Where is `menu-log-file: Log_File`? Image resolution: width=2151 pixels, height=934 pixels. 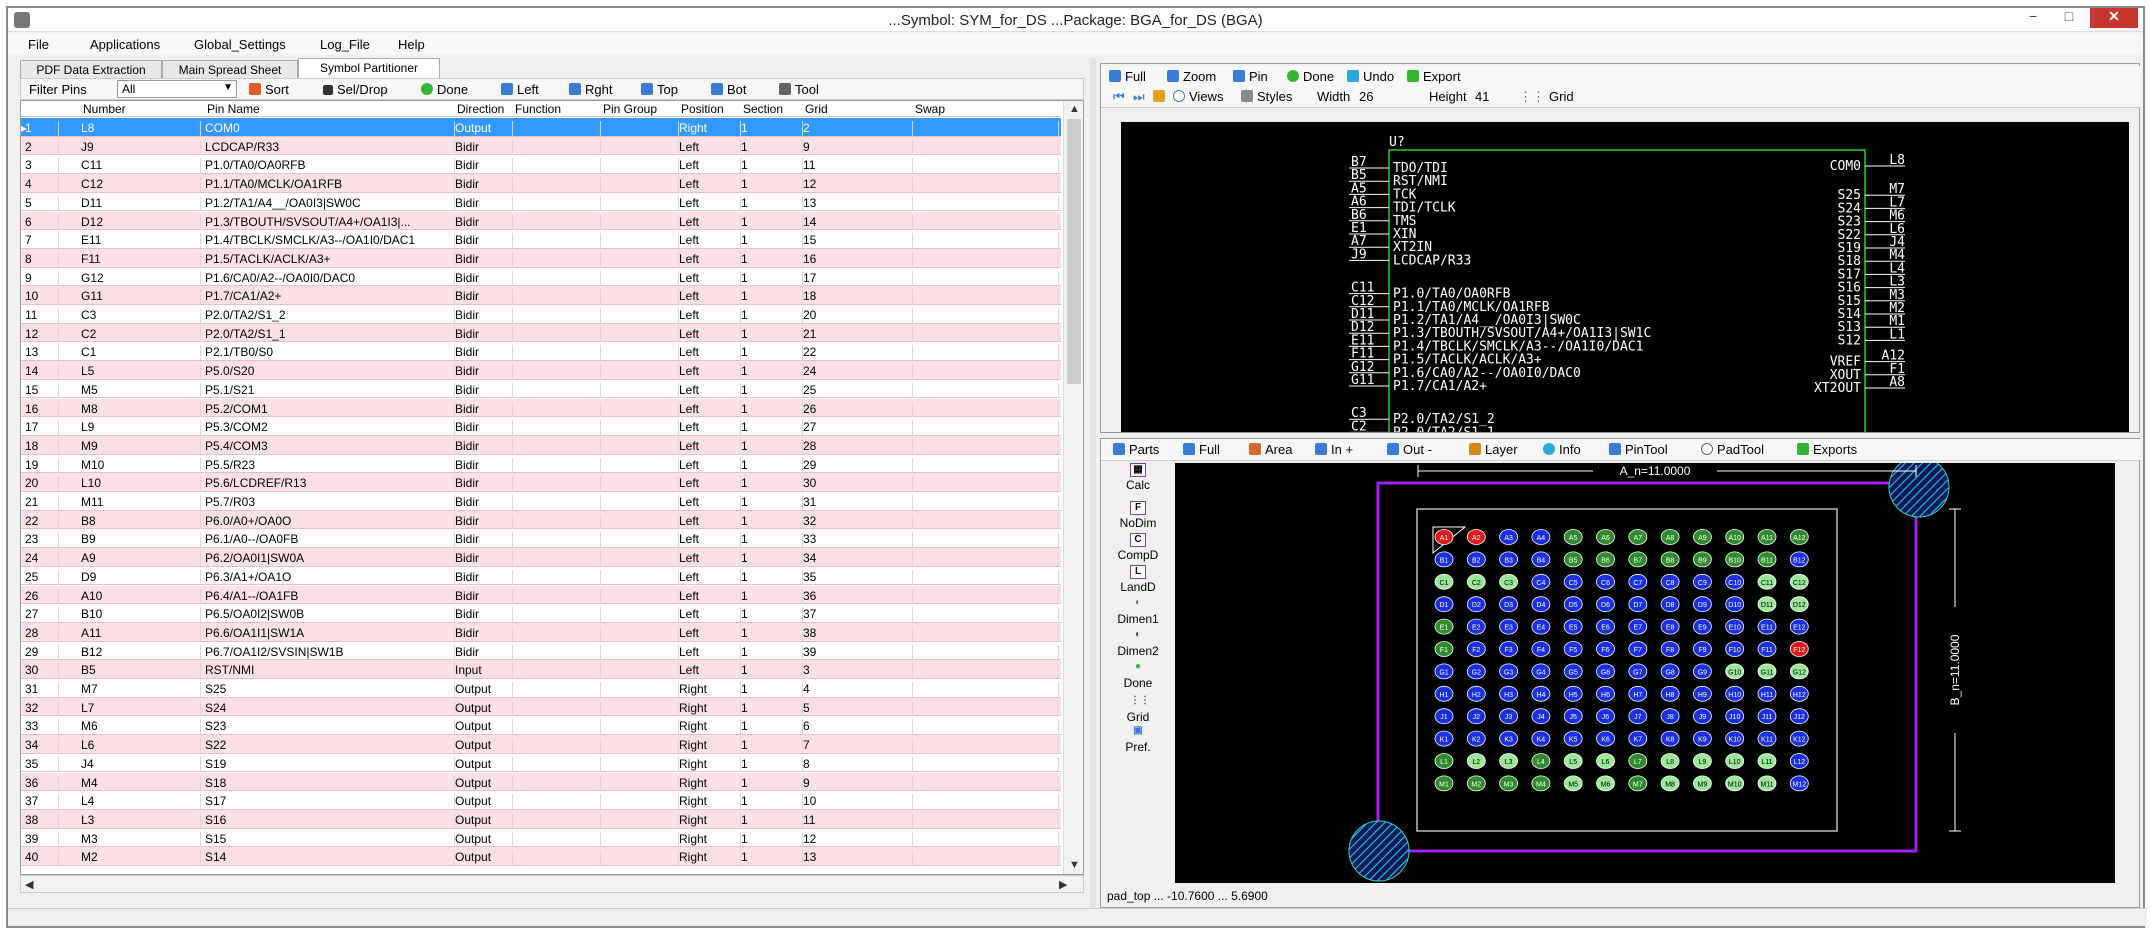 menu-log-file: Log_File is located at coordinates (345, 44).